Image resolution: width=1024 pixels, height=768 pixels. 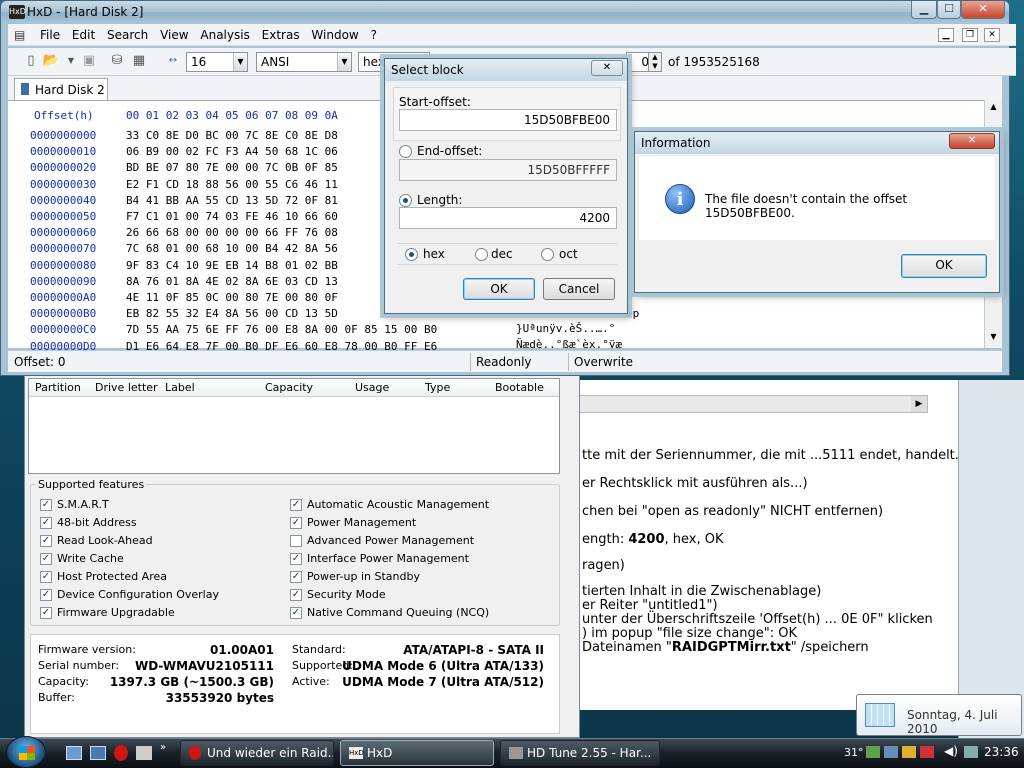 I want to click on quicklaunch-opera-icon, so click(x=121, y=753).